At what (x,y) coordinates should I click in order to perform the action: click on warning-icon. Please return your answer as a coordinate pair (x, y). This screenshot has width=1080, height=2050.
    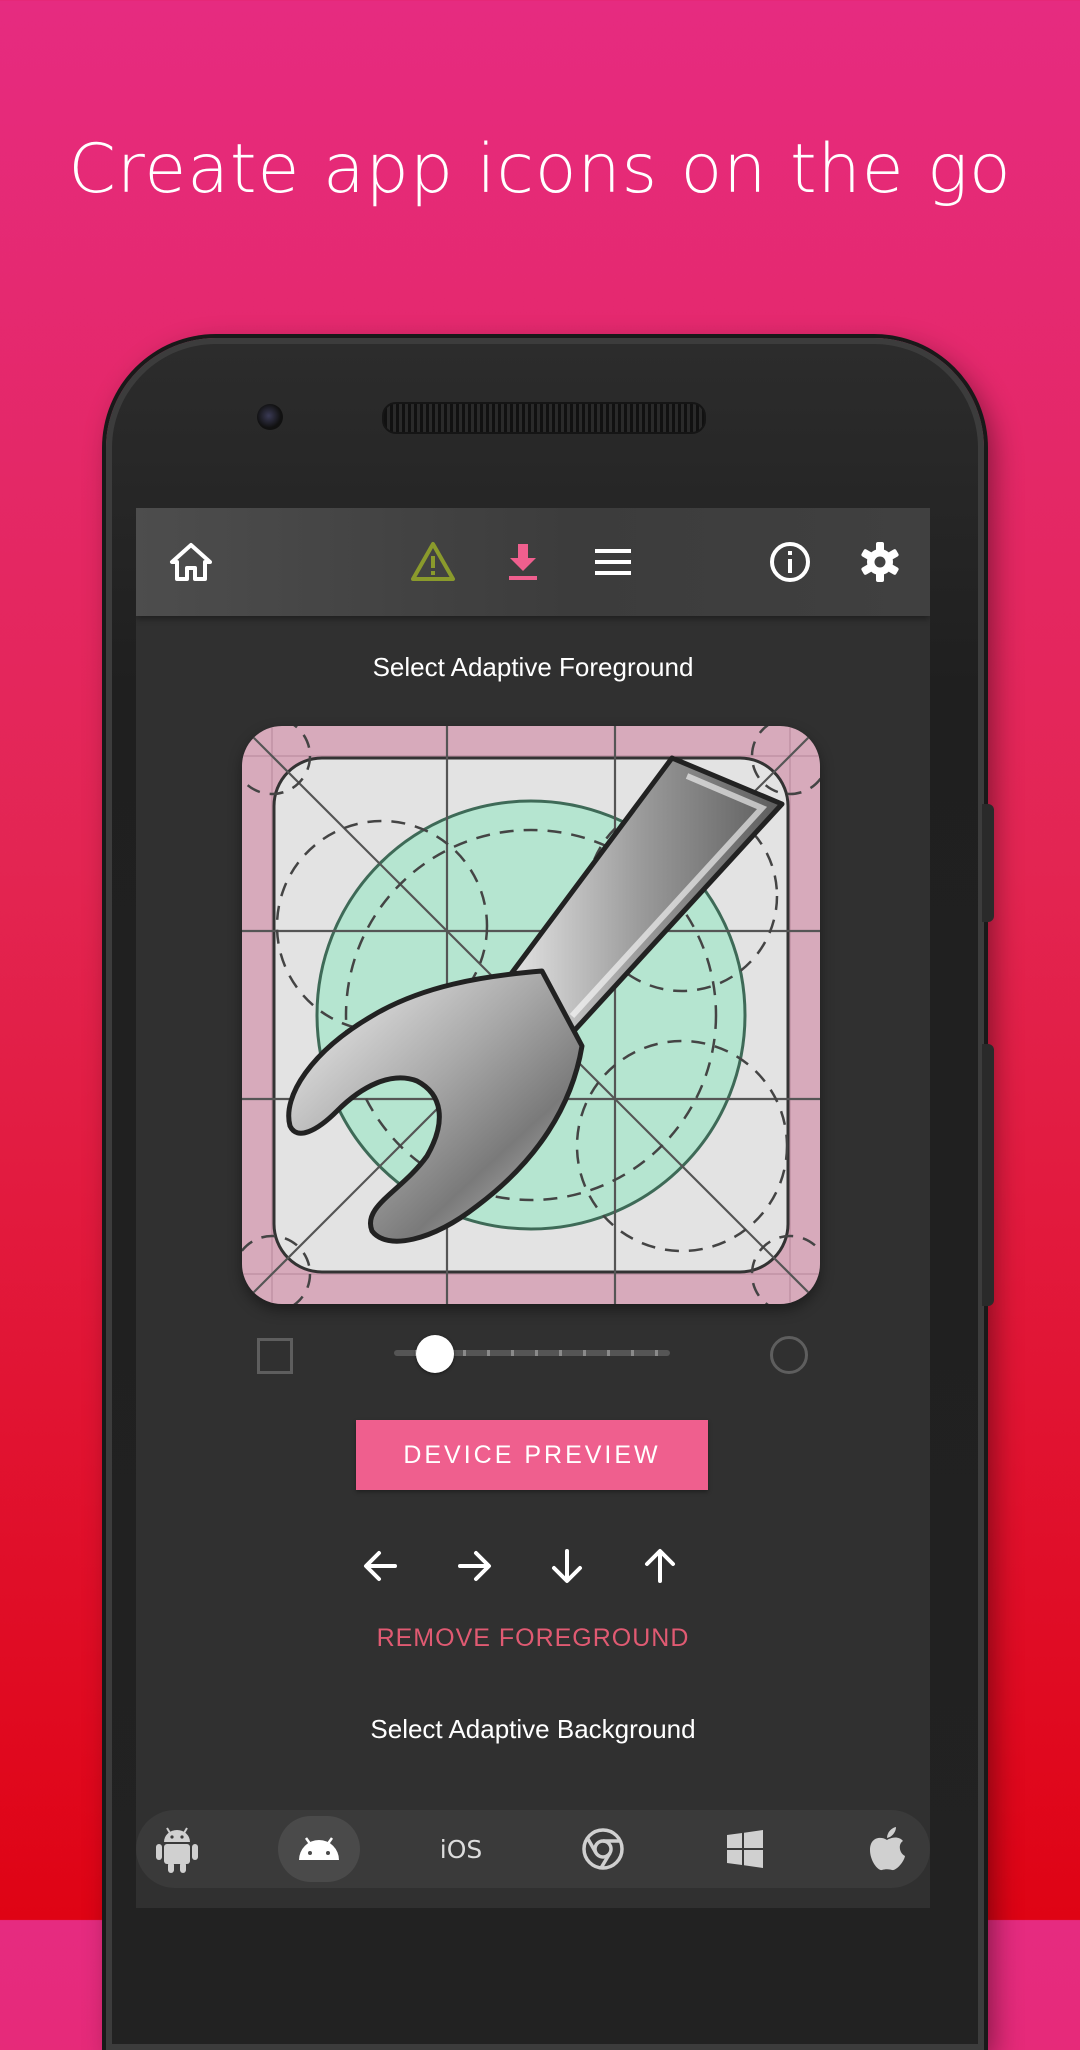
    Looking at the image, I should click on (433, 562).